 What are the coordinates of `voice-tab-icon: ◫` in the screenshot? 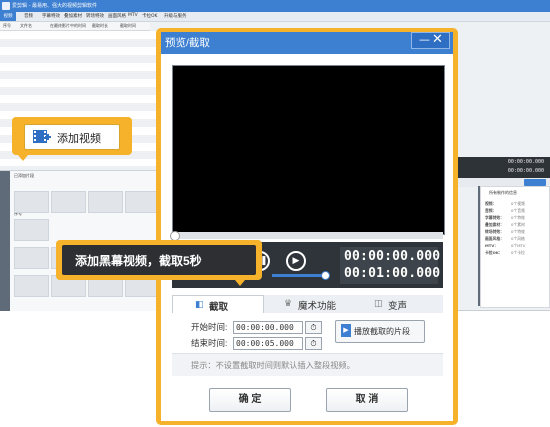 It's located at (378, 304).